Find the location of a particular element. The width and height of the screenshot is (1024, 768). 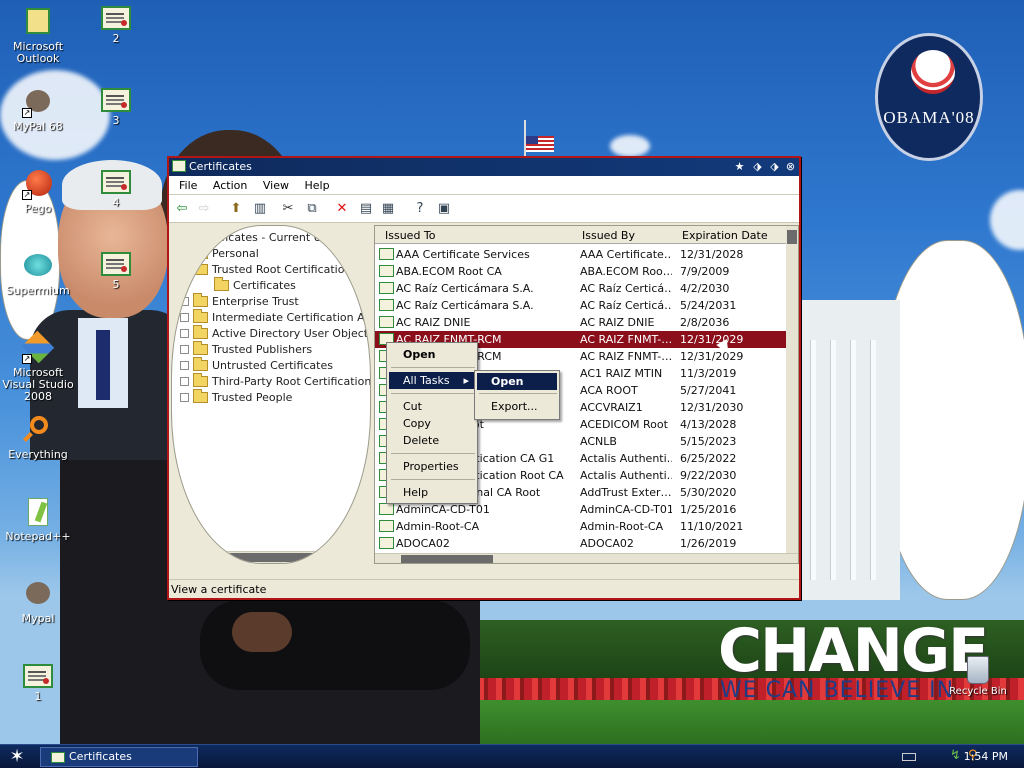

tree-item-enterprise-trust: Enterprise Trust is located at coordinates (239, 300).